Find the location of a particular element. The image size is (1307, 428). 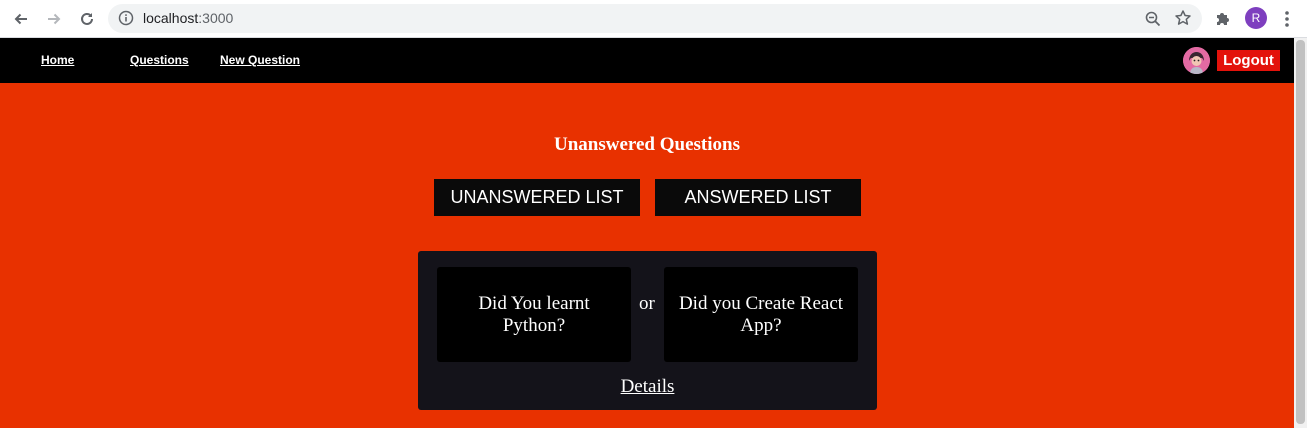

unanswered-list-button: UNANSWERED LIST is located at coordinates (537, 197).